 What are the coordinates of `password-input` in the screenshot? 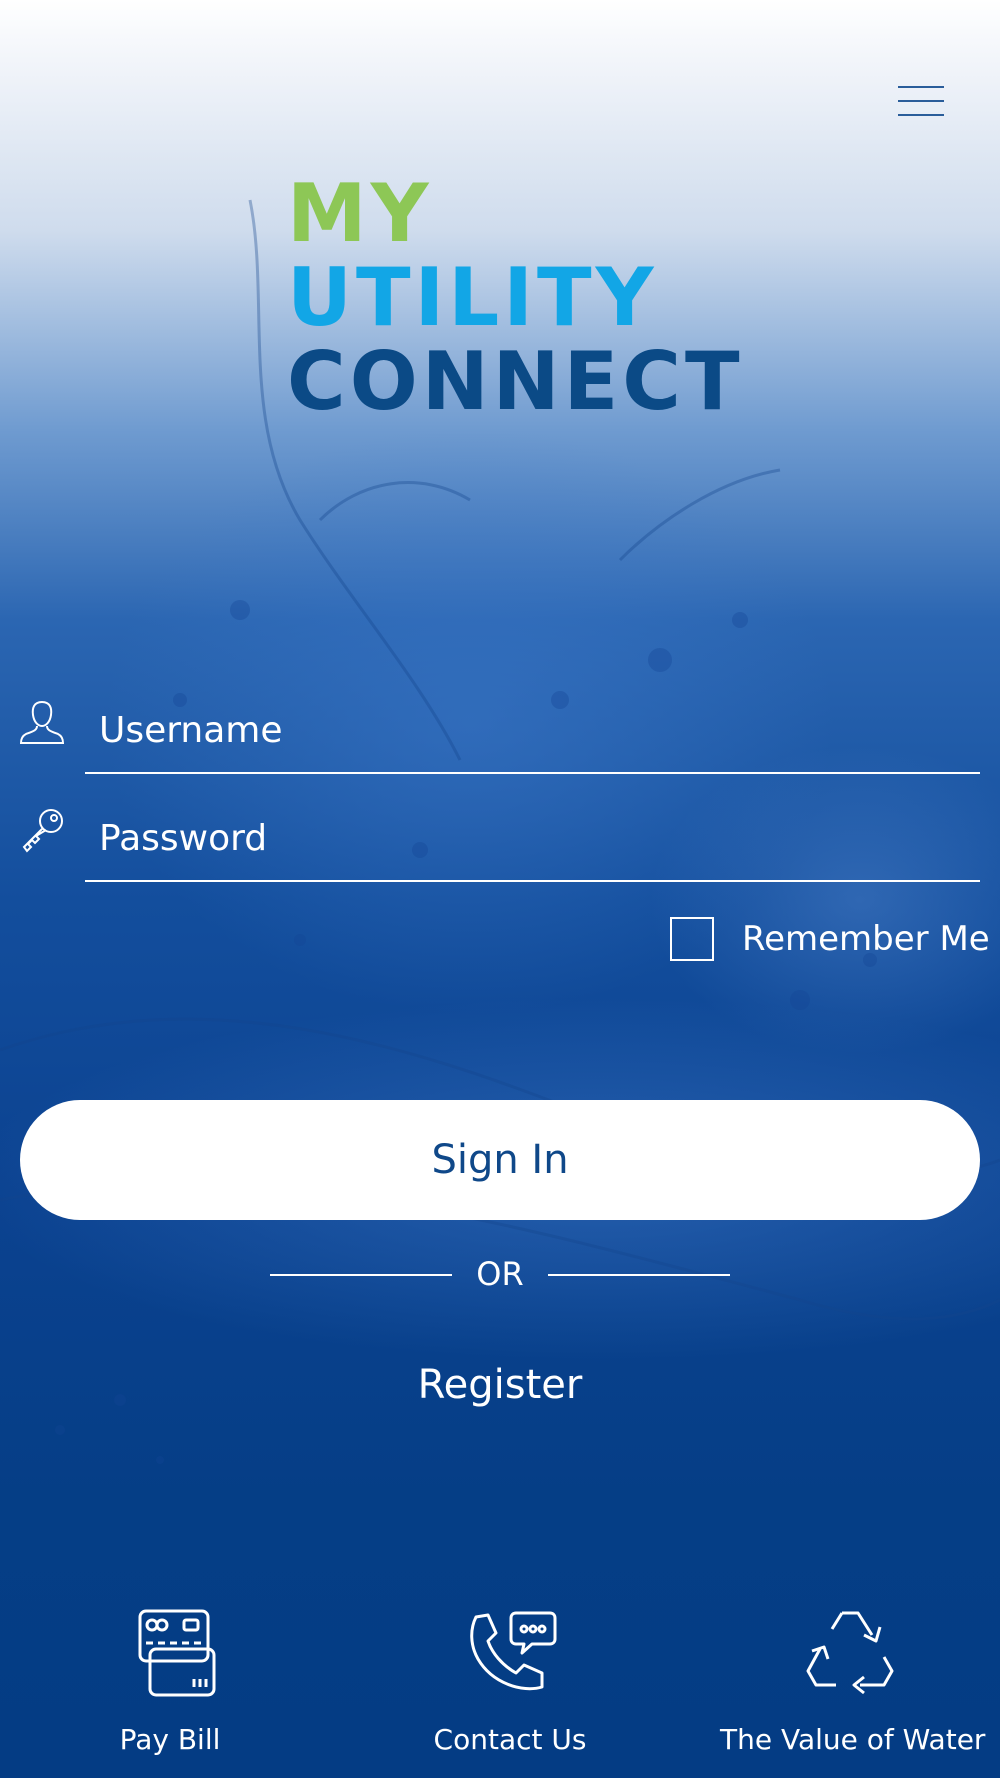 It's located at (534, 838).